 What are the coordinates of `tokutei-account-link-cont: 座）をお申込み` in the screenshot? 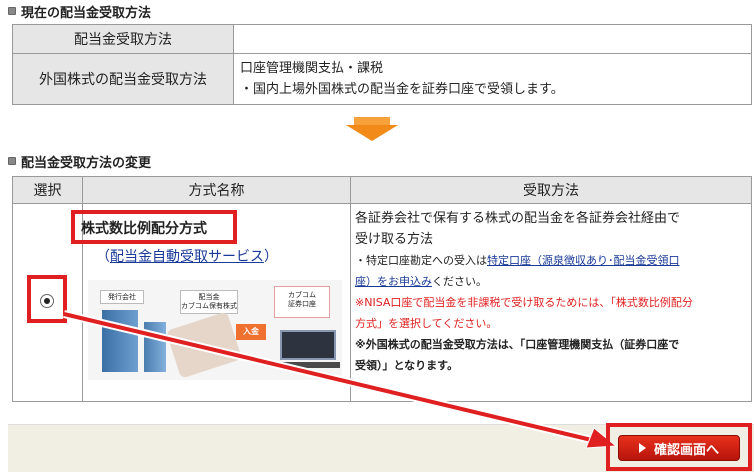 It's located at (393, 281).